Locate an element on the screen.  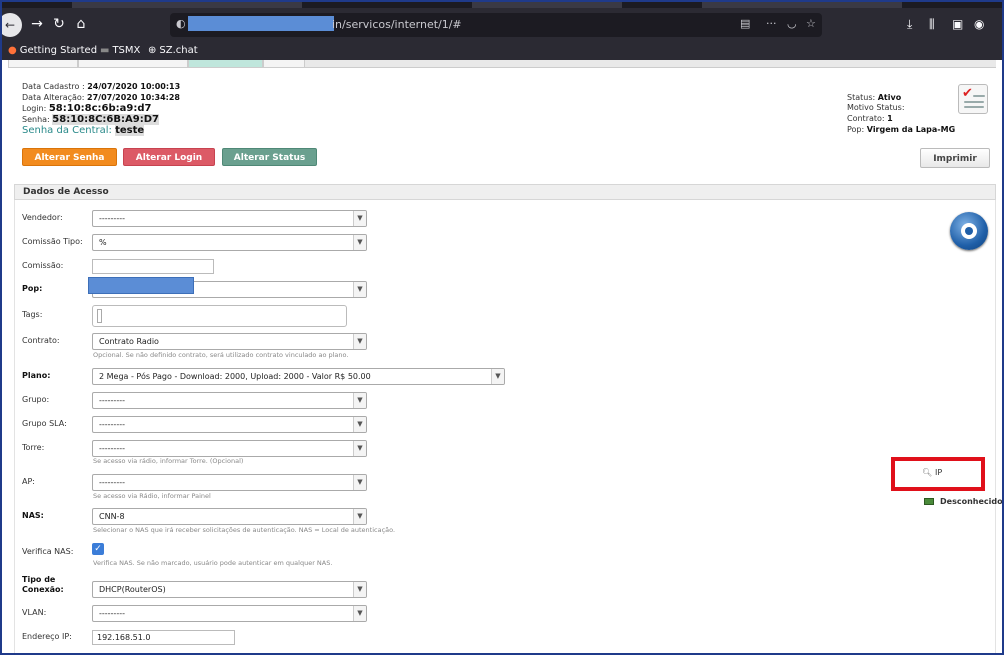
bookmark-getting-started: ● Getting Started is located at coordinates (52, 50).